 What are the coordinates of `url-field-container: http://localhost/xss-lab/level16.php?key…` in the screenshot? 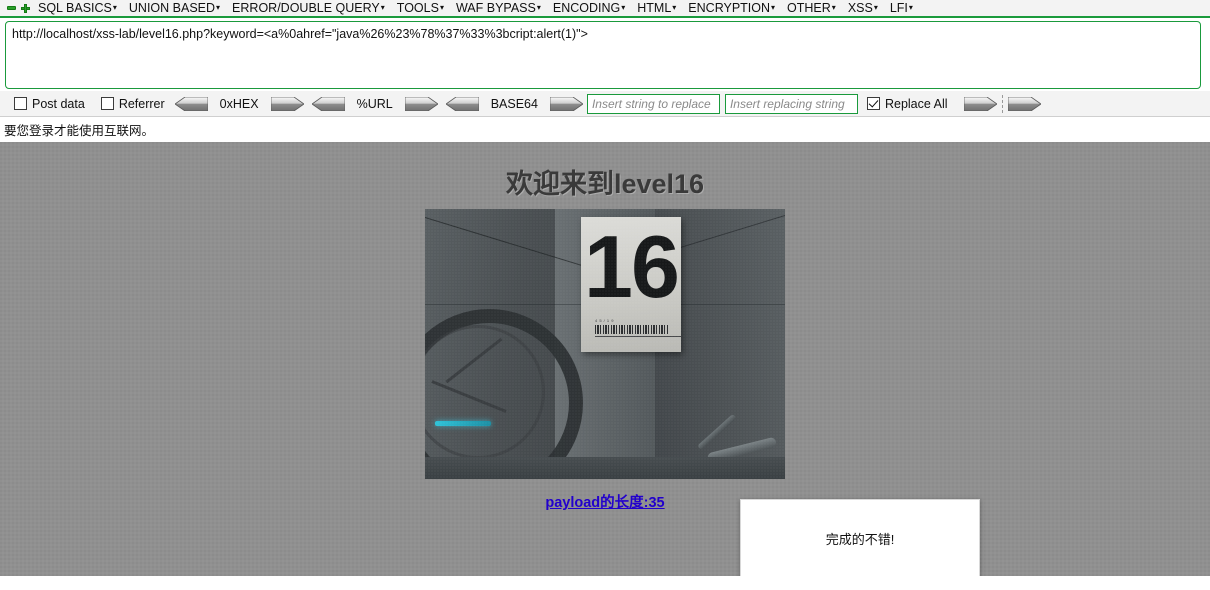 It's located at (605, 54).